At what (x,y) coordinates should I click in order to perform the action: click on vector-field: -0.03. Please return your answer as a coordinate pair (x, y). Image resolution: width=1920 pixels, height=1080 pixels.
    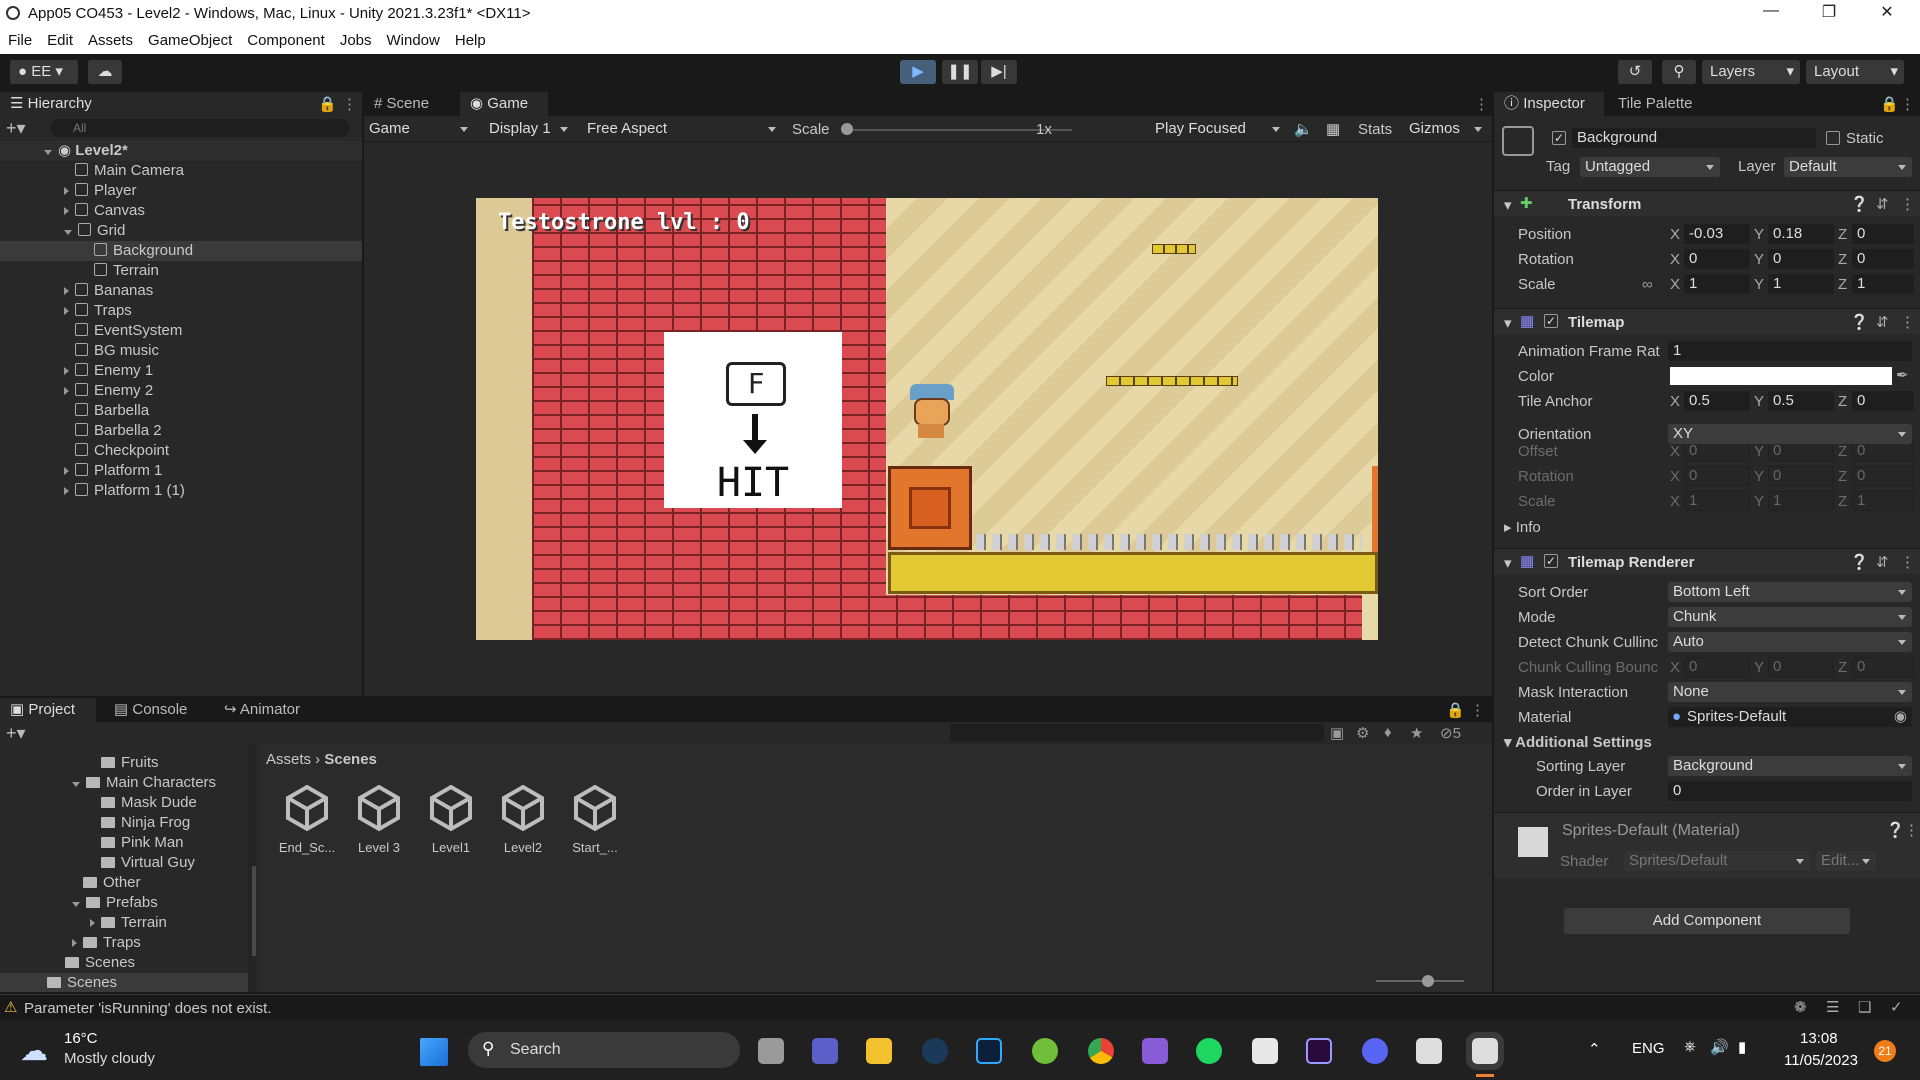
    Looking at the image, I should click on (1717, 234).